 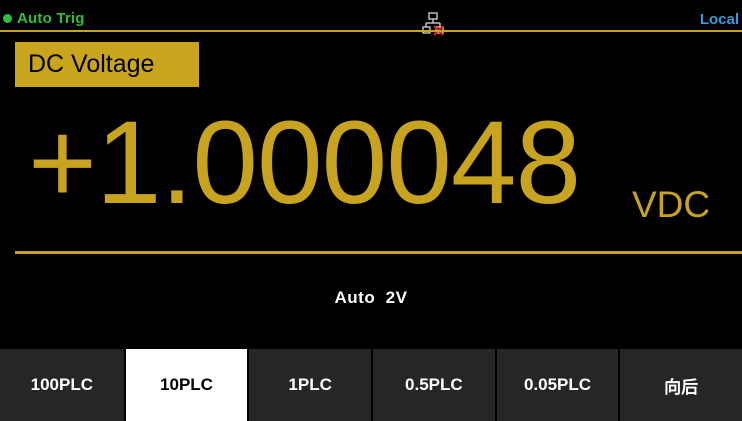 I want to click on trigger-status: Auto Trig, so click(x=44, y=18).